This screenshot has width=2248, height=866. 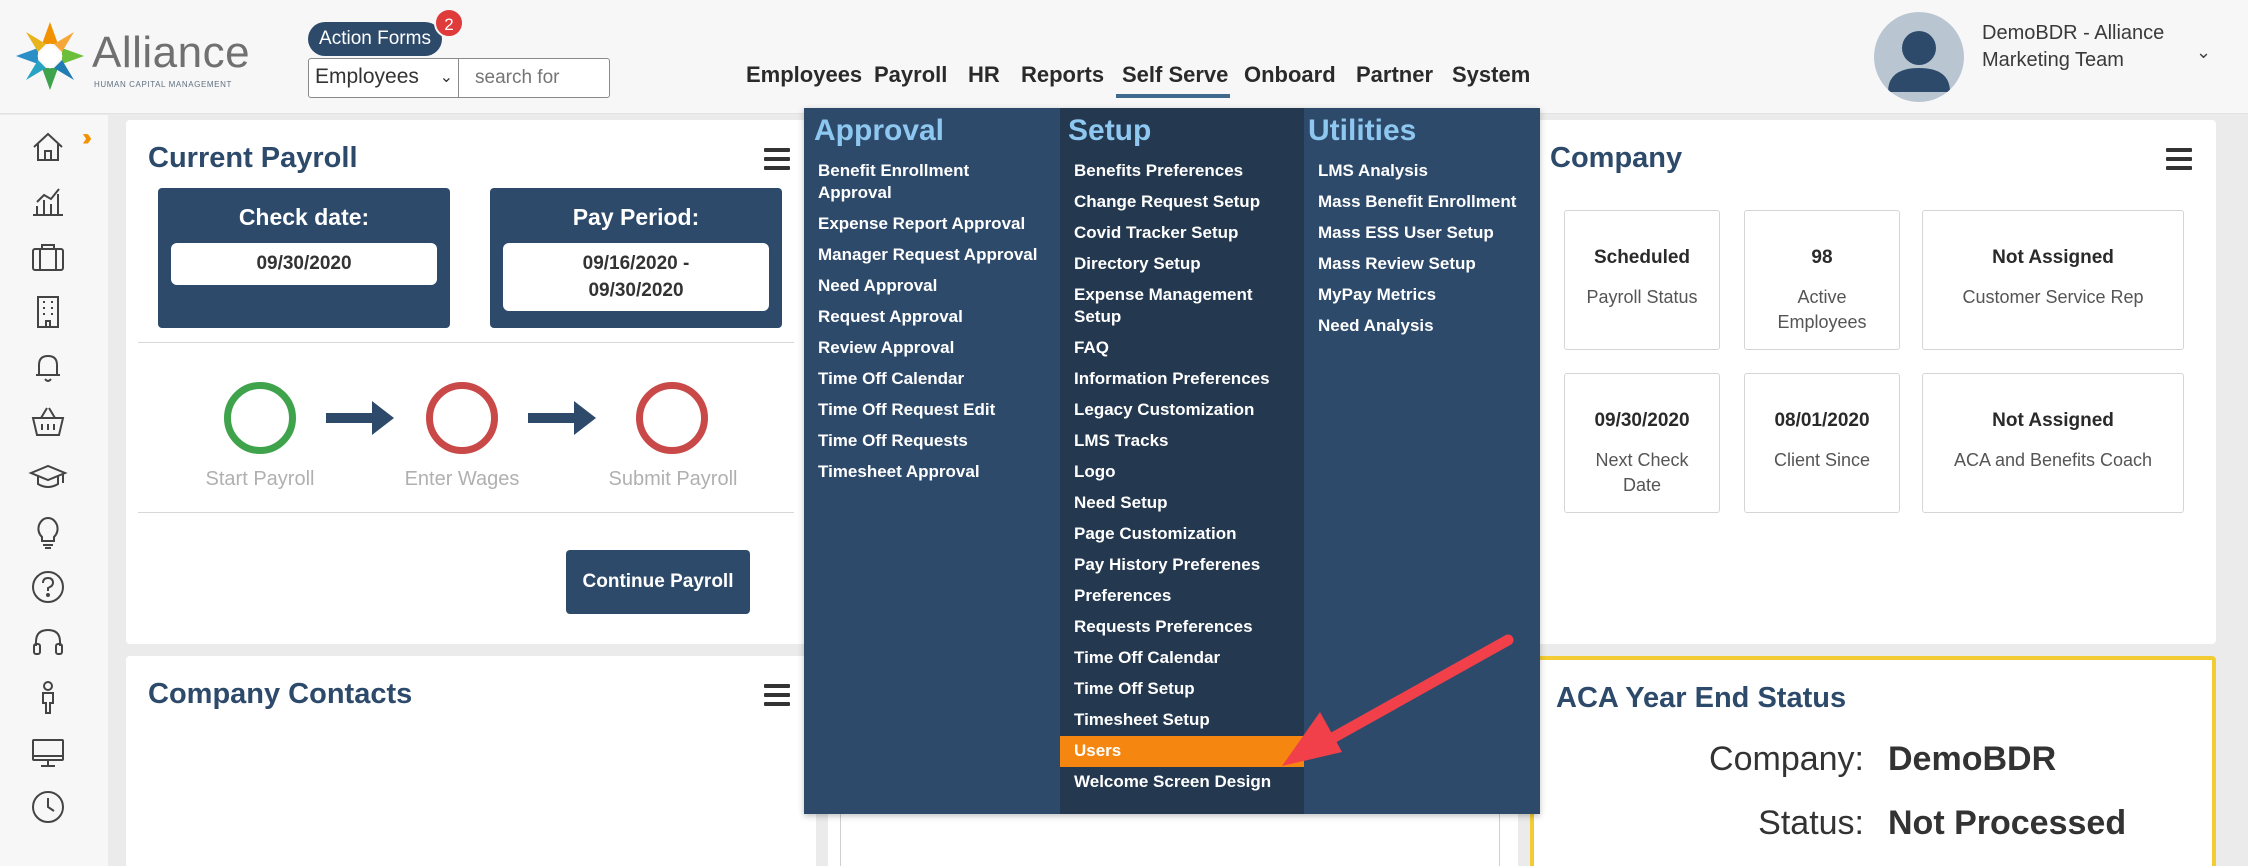 What do you see at coordinates (466, 512) in the screenshot?
I see `payroll-divider-bottom` at bounding box center [466, 512].